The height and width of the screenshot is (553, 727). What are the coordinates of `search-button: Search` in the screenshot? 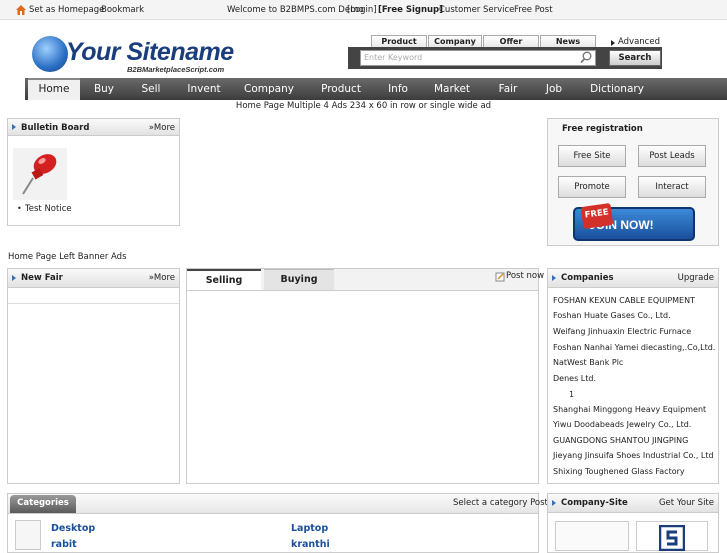 It's located at (635, 58).